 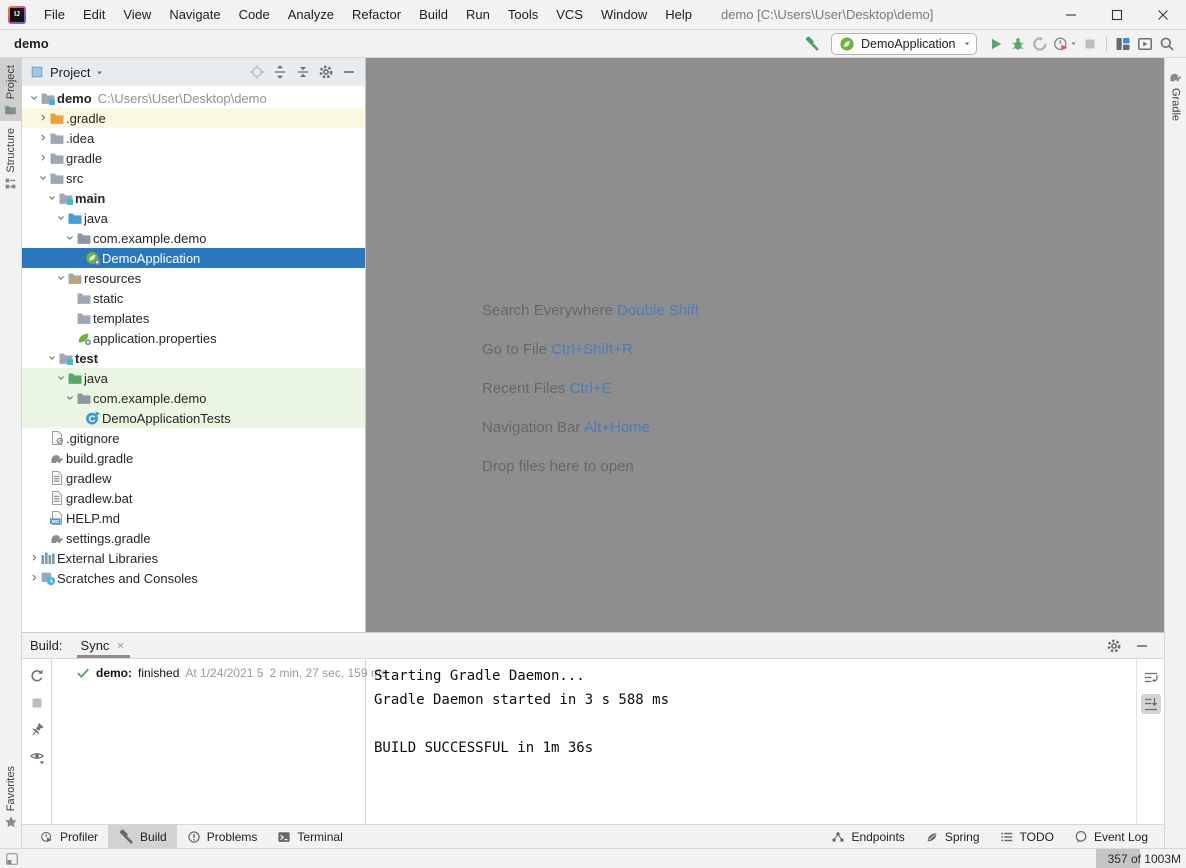 What do you see at coordinates (1150, 704) in the screenshot?
I see `scroll-to-end-icon` at bounding box center [1150, 704].